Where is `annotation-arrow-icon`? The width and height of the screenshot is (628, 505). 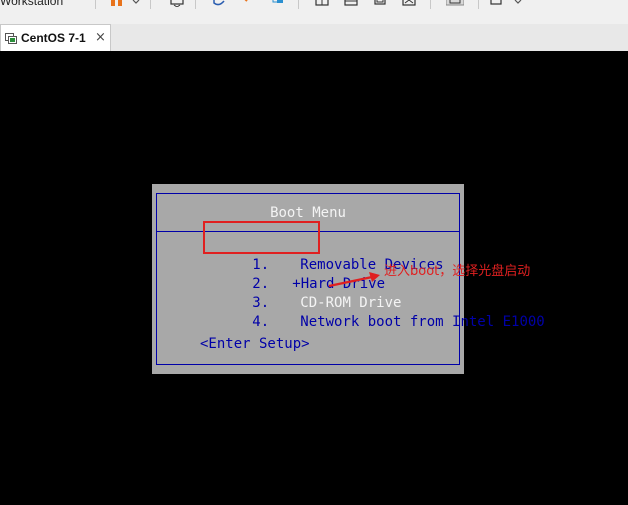 annotation-arrow-icon is located at coordinates (354, 280).